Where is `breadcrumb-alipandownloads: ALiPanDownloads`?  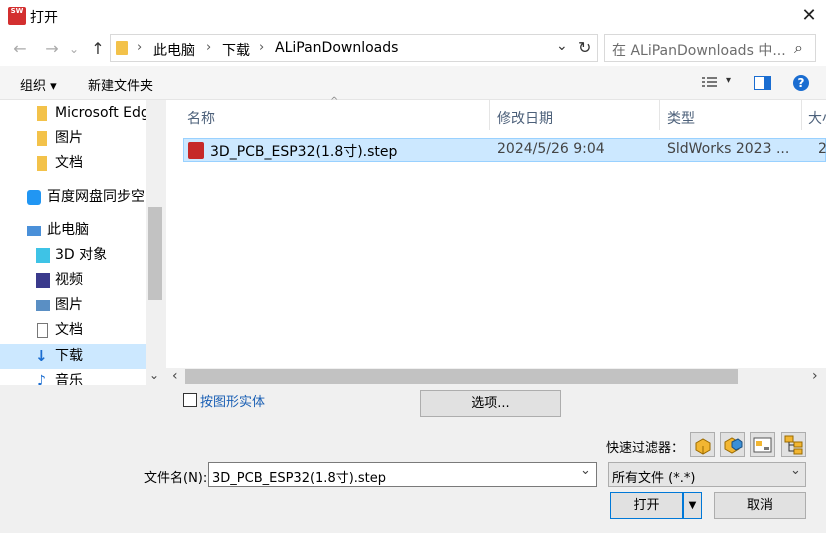
breadcrumb-alipandownloads: ALiPanDownloads is located at coordinates (336, 48).